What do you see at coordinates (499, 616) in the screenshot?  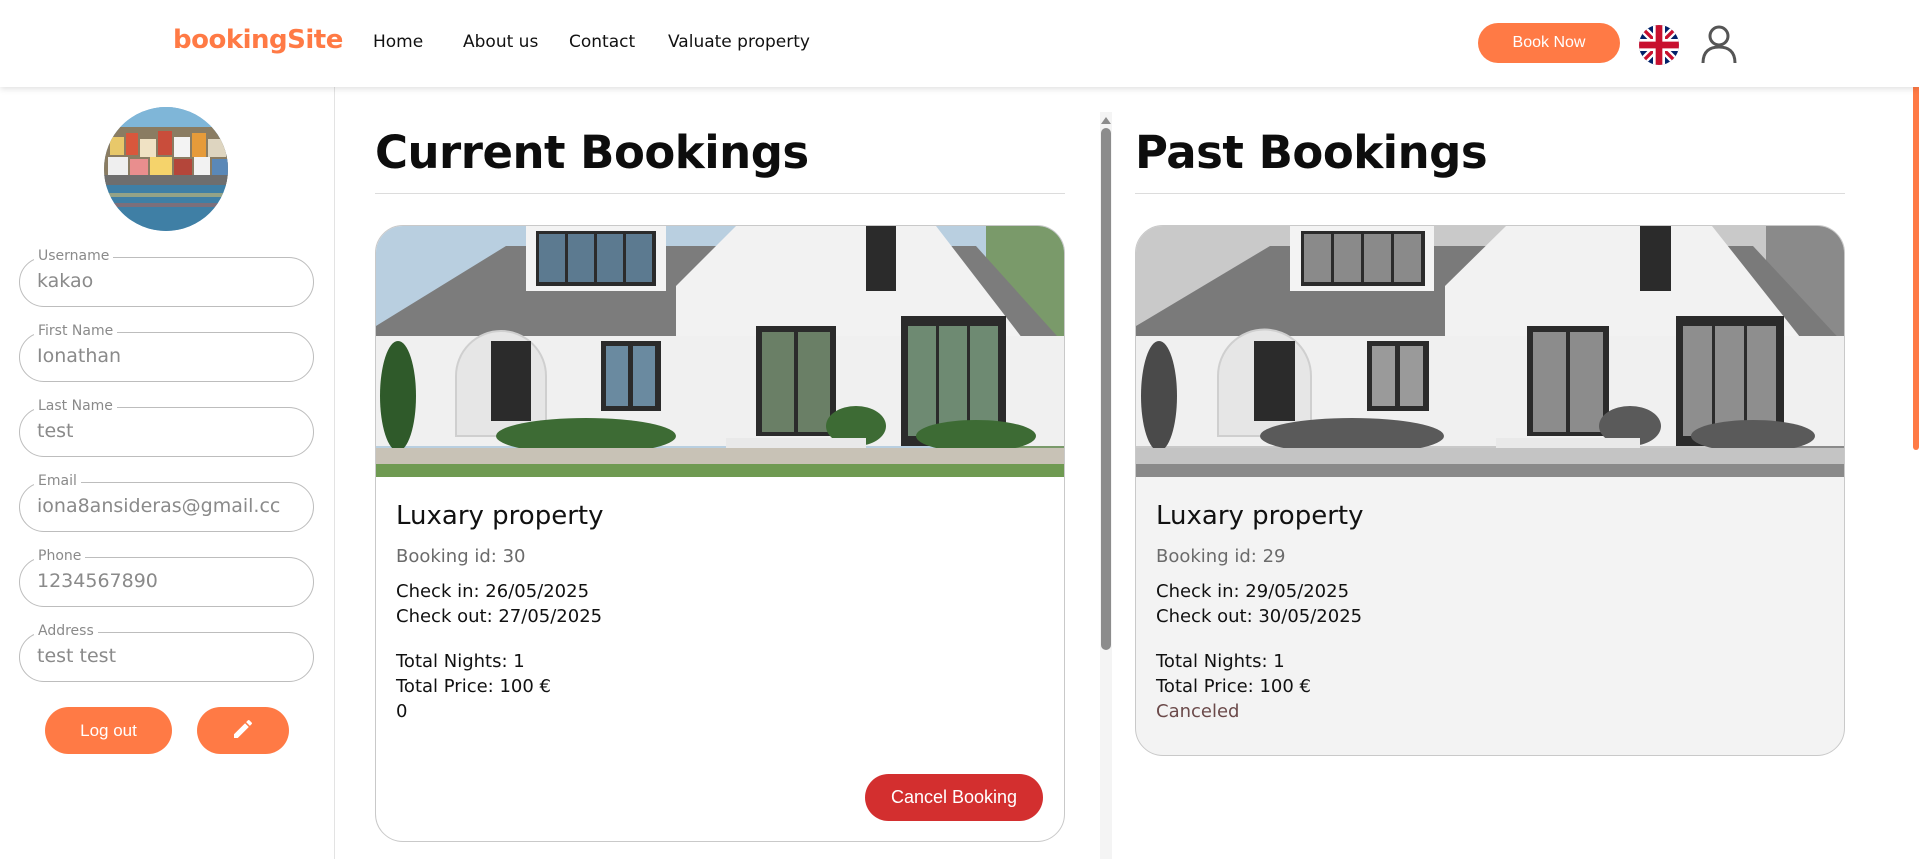 I see `check-out-date: Check out: 27/05/2025` at bounding box center [499, 616].